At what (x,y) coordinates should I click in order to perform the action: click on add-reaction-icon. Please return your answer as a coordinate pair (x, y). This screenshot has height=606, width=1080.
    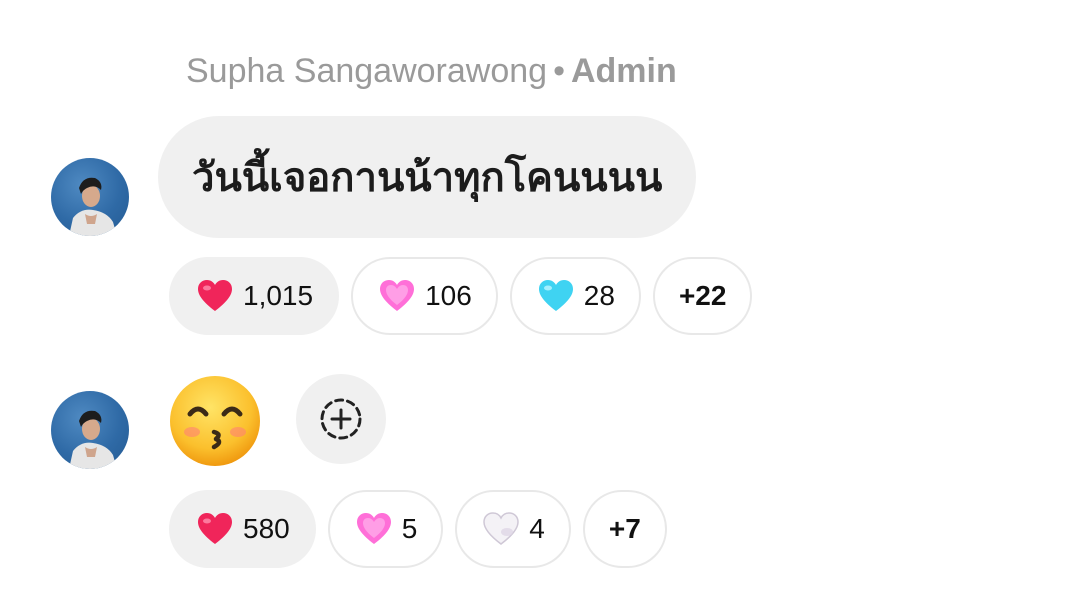
    Looking at the image, I should click on (341, 419).